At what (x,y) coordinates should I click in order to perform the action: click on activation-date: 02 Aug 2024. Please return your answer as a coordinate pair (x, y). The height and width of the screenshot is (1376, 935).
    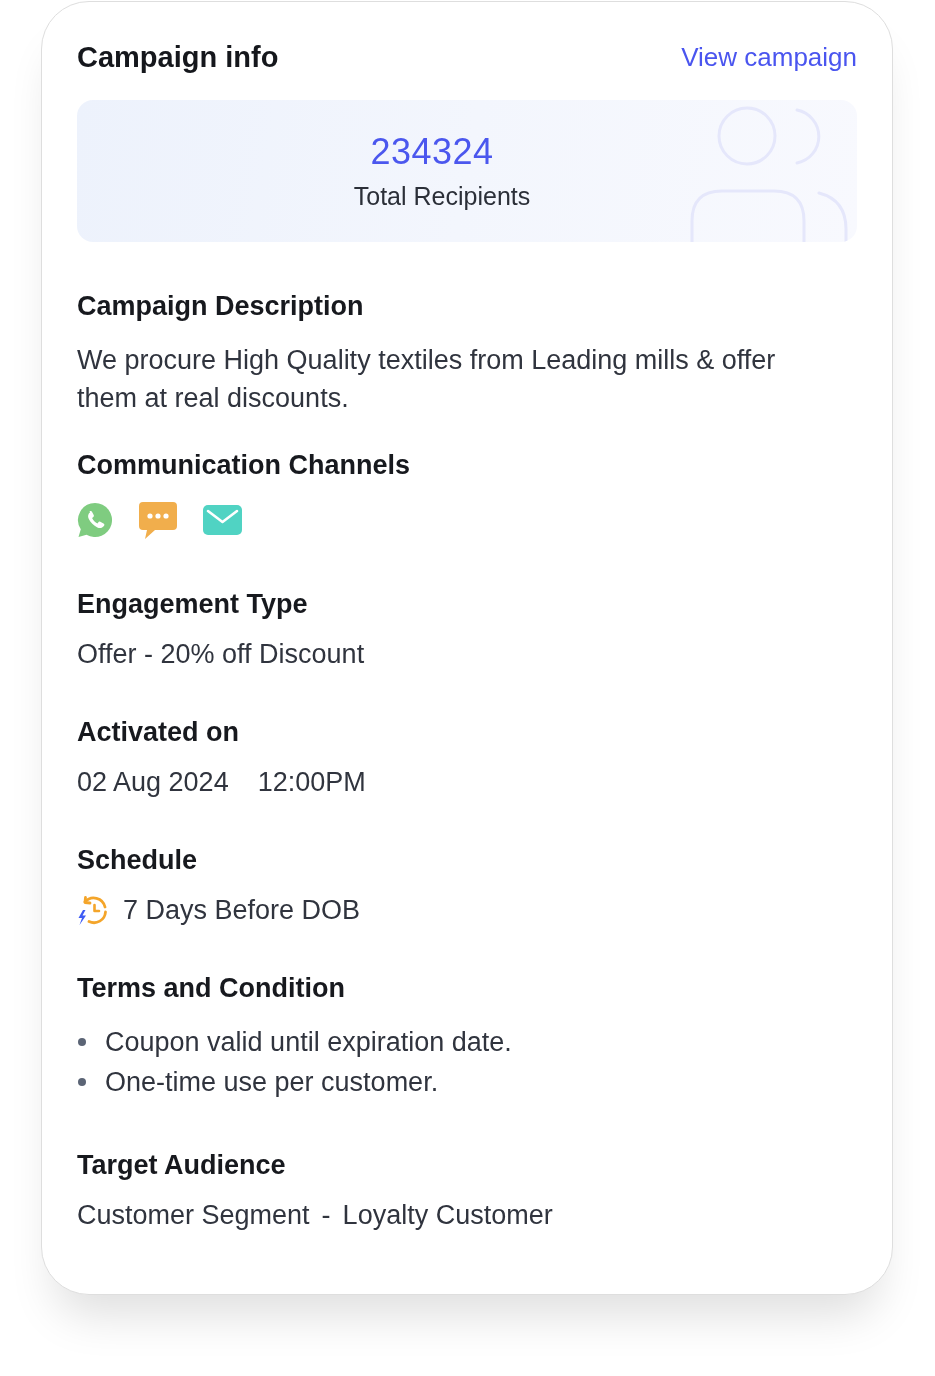
    Looking at the image, I should click on (153, 782).